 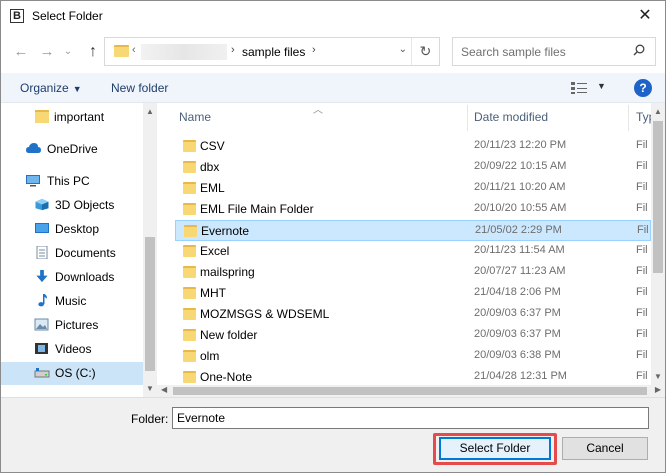 What do you see at coordinates (511, 117) in the screenshot?
I see `column-header-date-modified: Date modified` at bounding box center [511, 117].